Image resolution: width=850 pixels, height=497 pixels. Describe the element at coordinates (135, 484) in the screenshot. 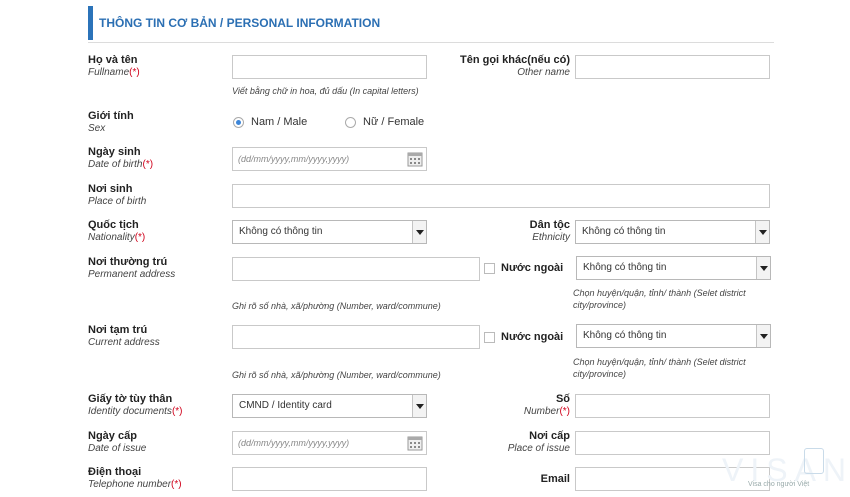

I see `phone-sublabel: Telephone number(*)` at that location.